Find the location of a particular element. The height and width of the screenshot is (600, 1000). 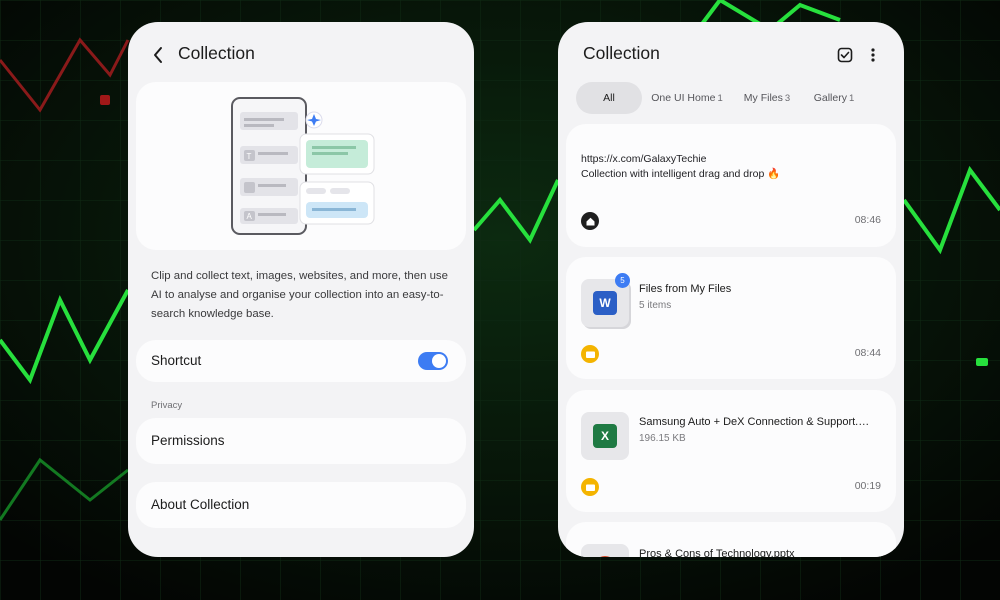

select-button is located at coordinates (845, 55).